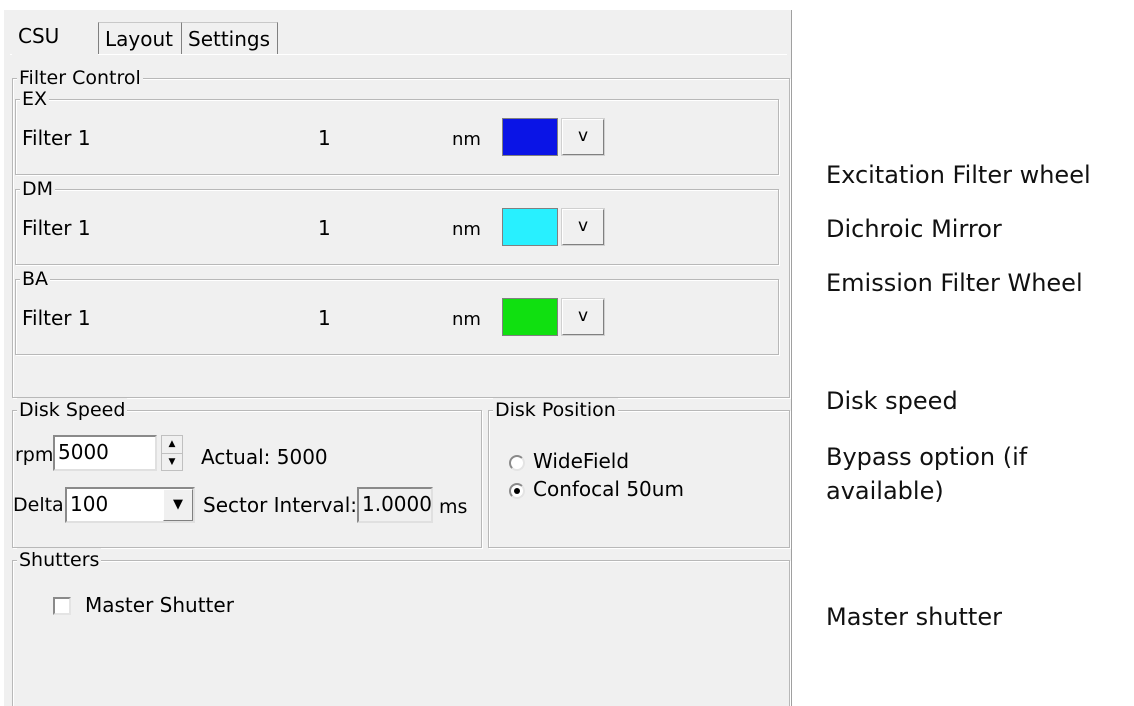  I want to click on master-shutter-label: Master Shutter, so click(159, 605).